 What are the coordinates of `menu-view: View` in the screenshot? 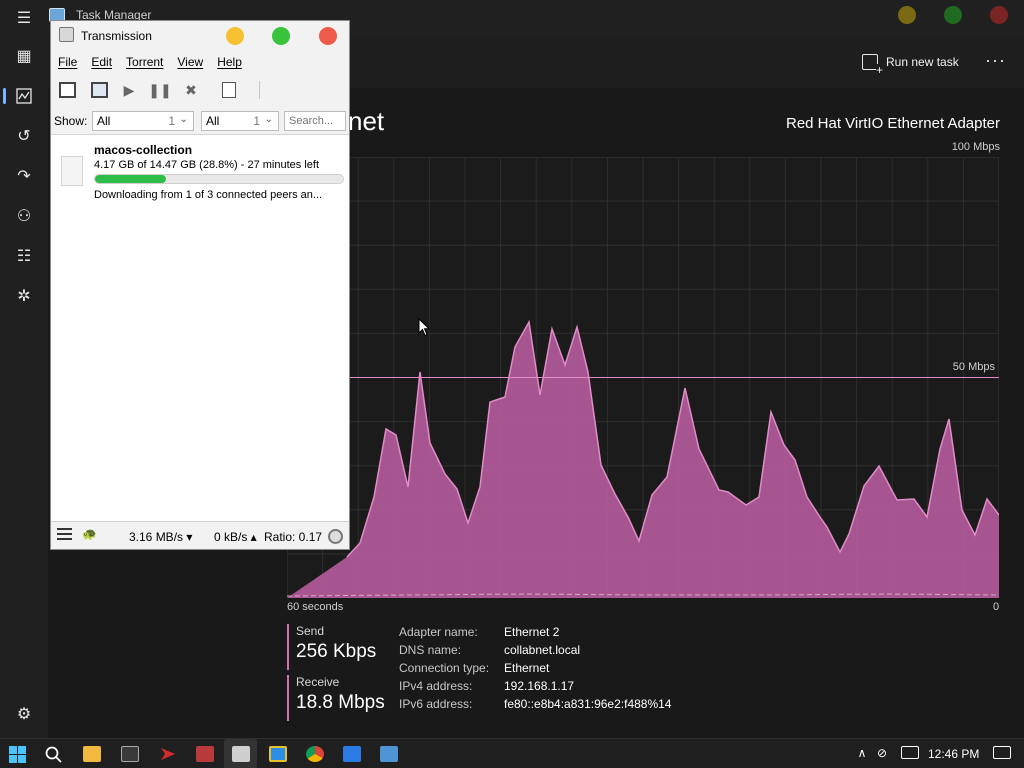 It's located at (190, 62).